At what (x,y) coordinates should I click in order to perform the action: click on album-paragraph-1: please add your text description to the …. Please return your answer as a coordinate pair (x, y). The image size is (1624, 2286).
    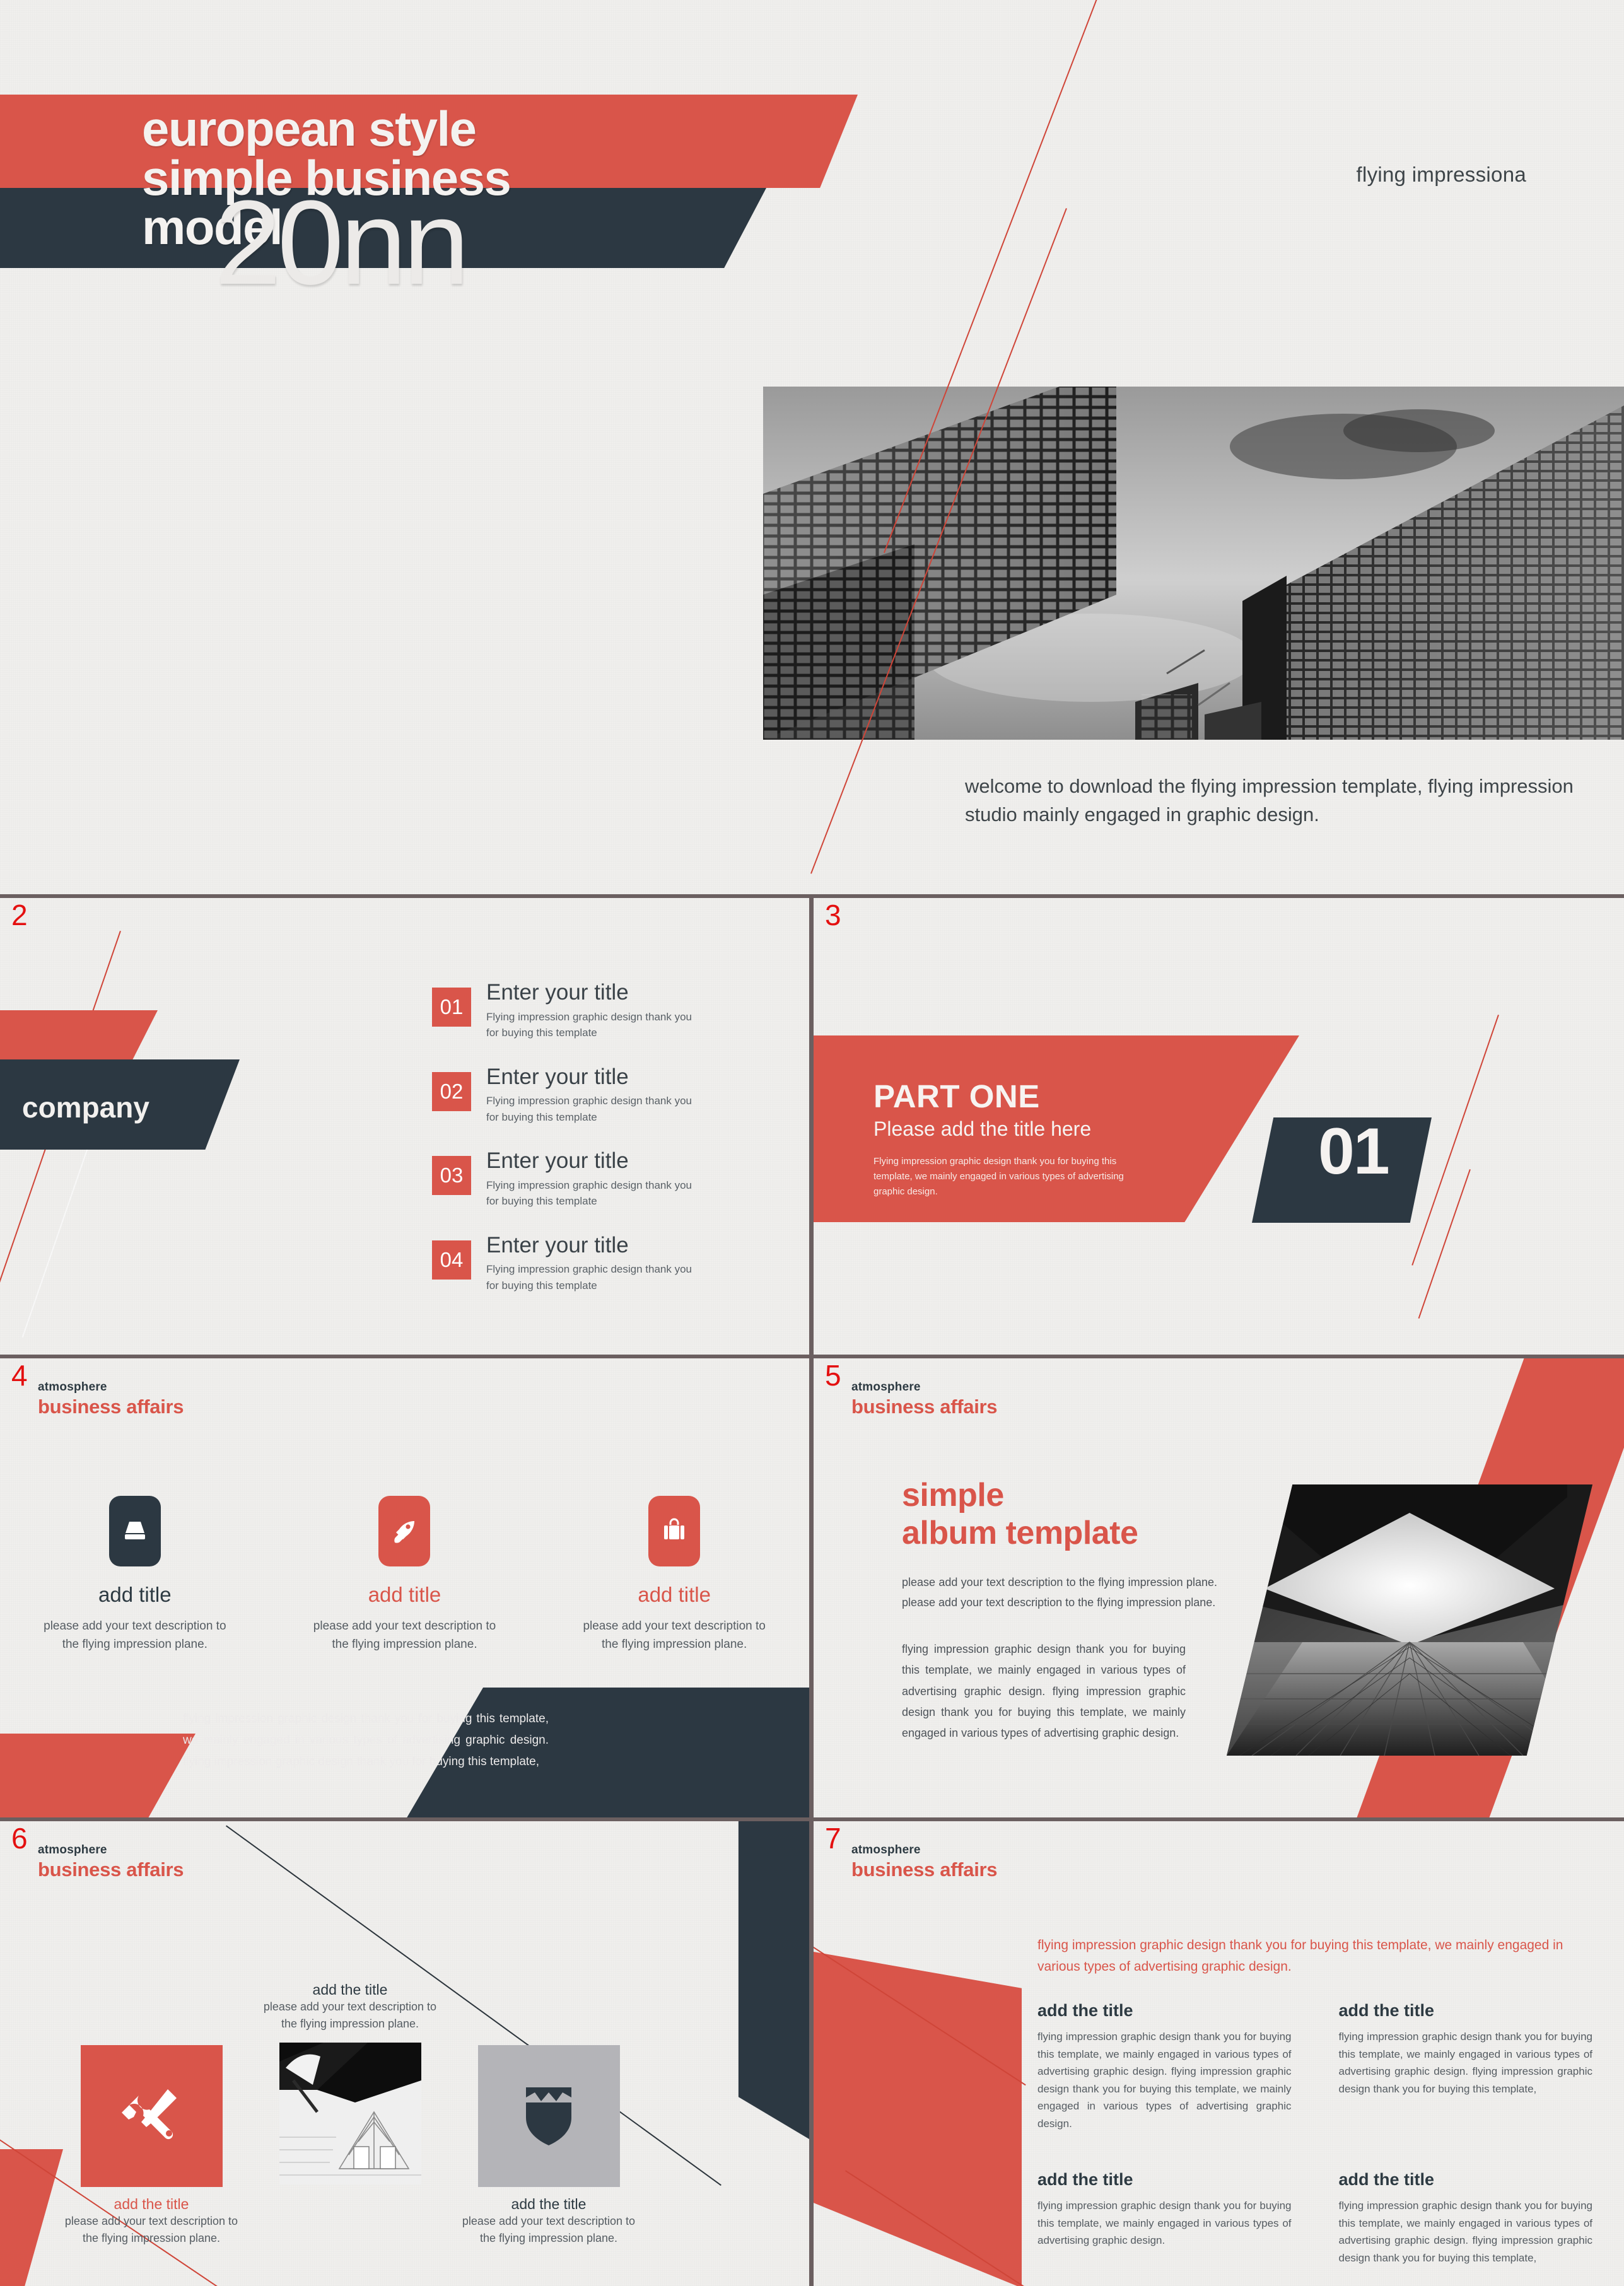
    Looking at the image, I should click on (1059, 1592).